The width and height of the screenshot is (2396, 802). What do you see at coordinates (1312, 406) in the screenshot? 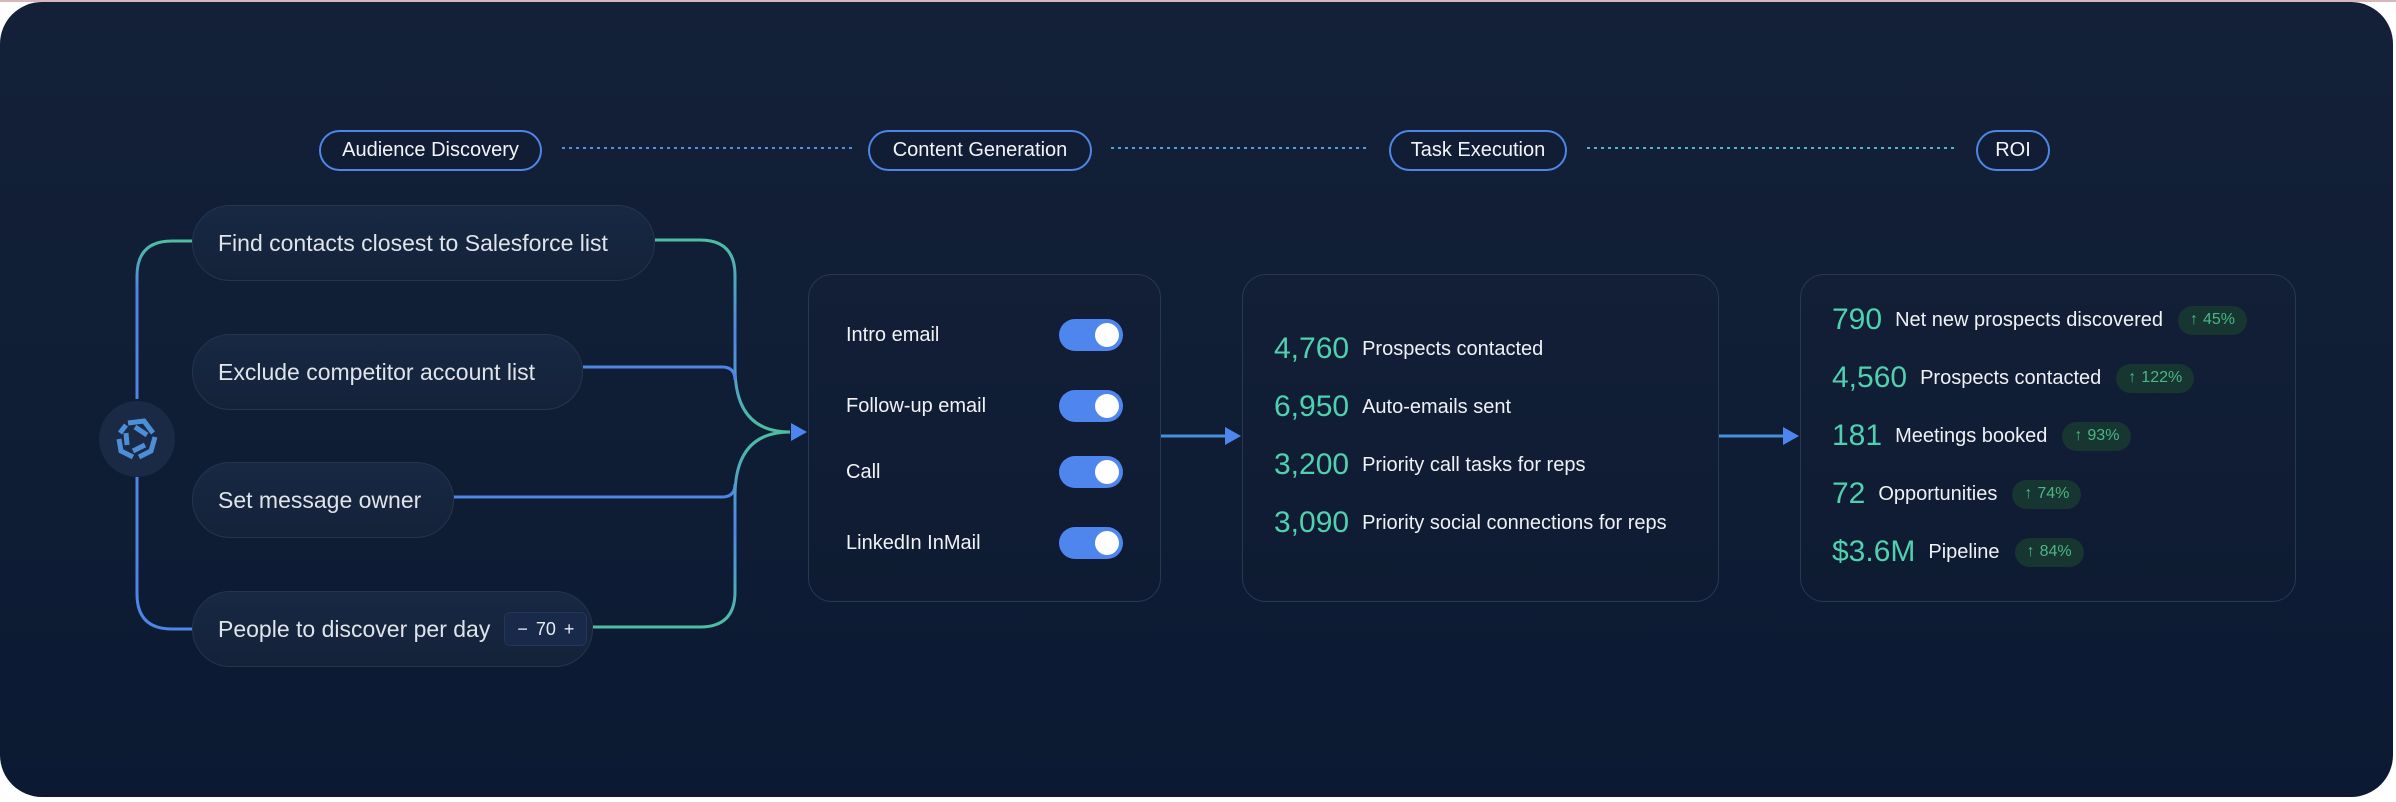
I see `stat-value: 6,950` at bounding box center [1312, 406].